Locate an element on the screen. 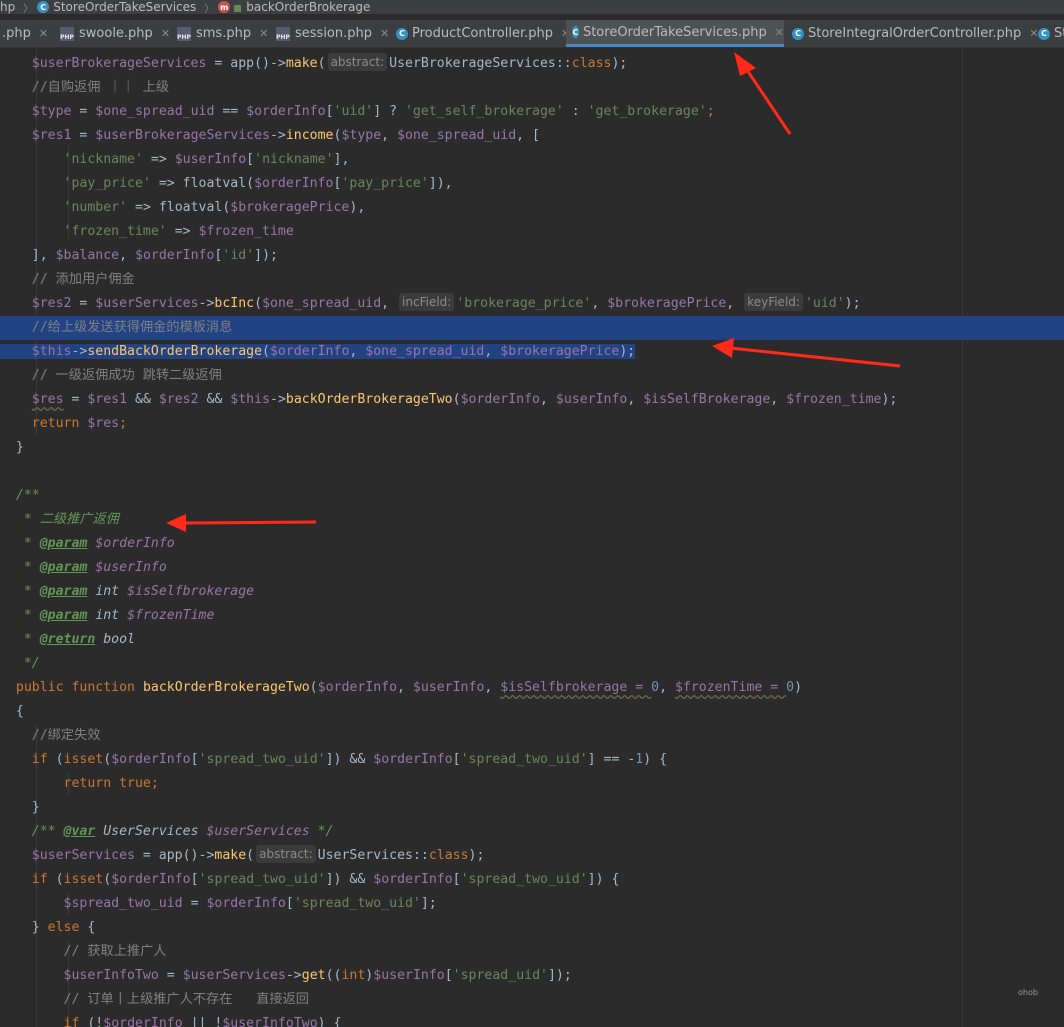 This screenshot has width=1064, height=1027. lock-icon is located at coordinates (238, 8).